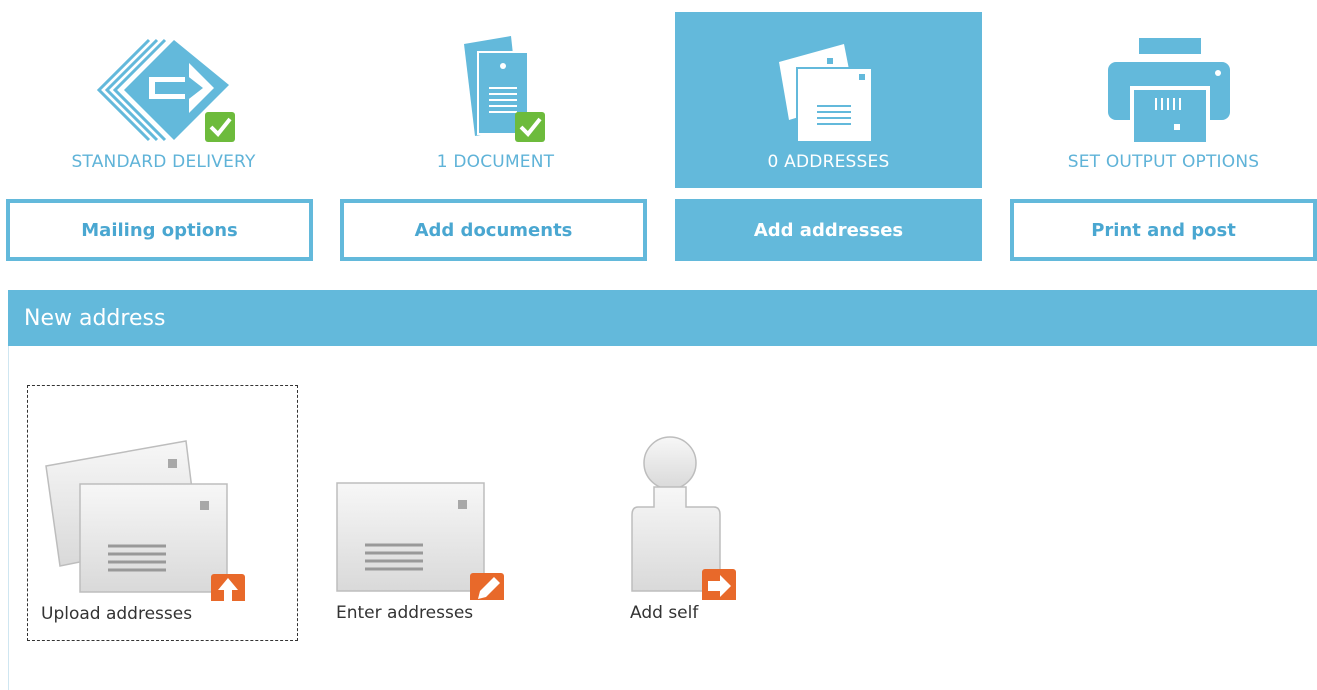 This screenshot has height=690, width=1317. I want to click on mailing-options-button: Mailing options, so click(159, 230).